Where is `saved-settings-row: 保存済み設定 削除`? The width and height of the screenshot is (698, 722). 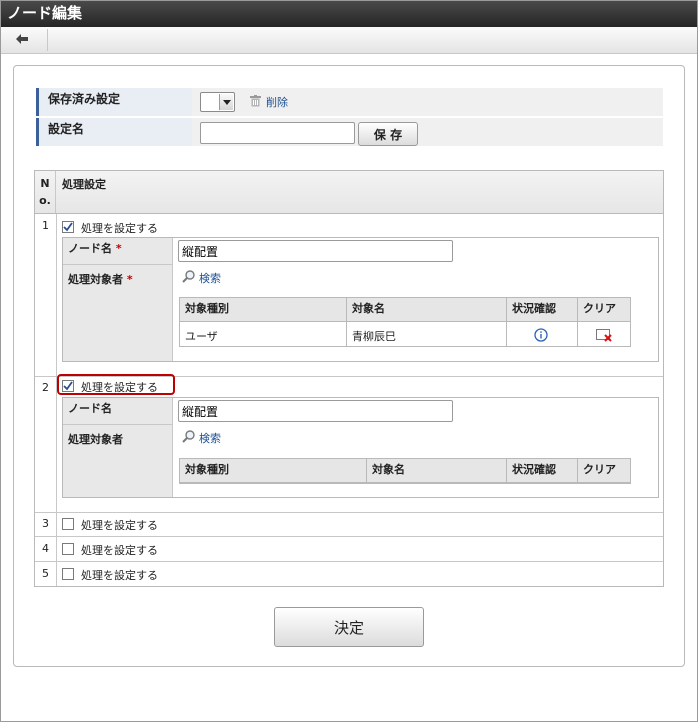 saved-settings-row: 保存済み設定 削除 is located at coordinates (349, 102).